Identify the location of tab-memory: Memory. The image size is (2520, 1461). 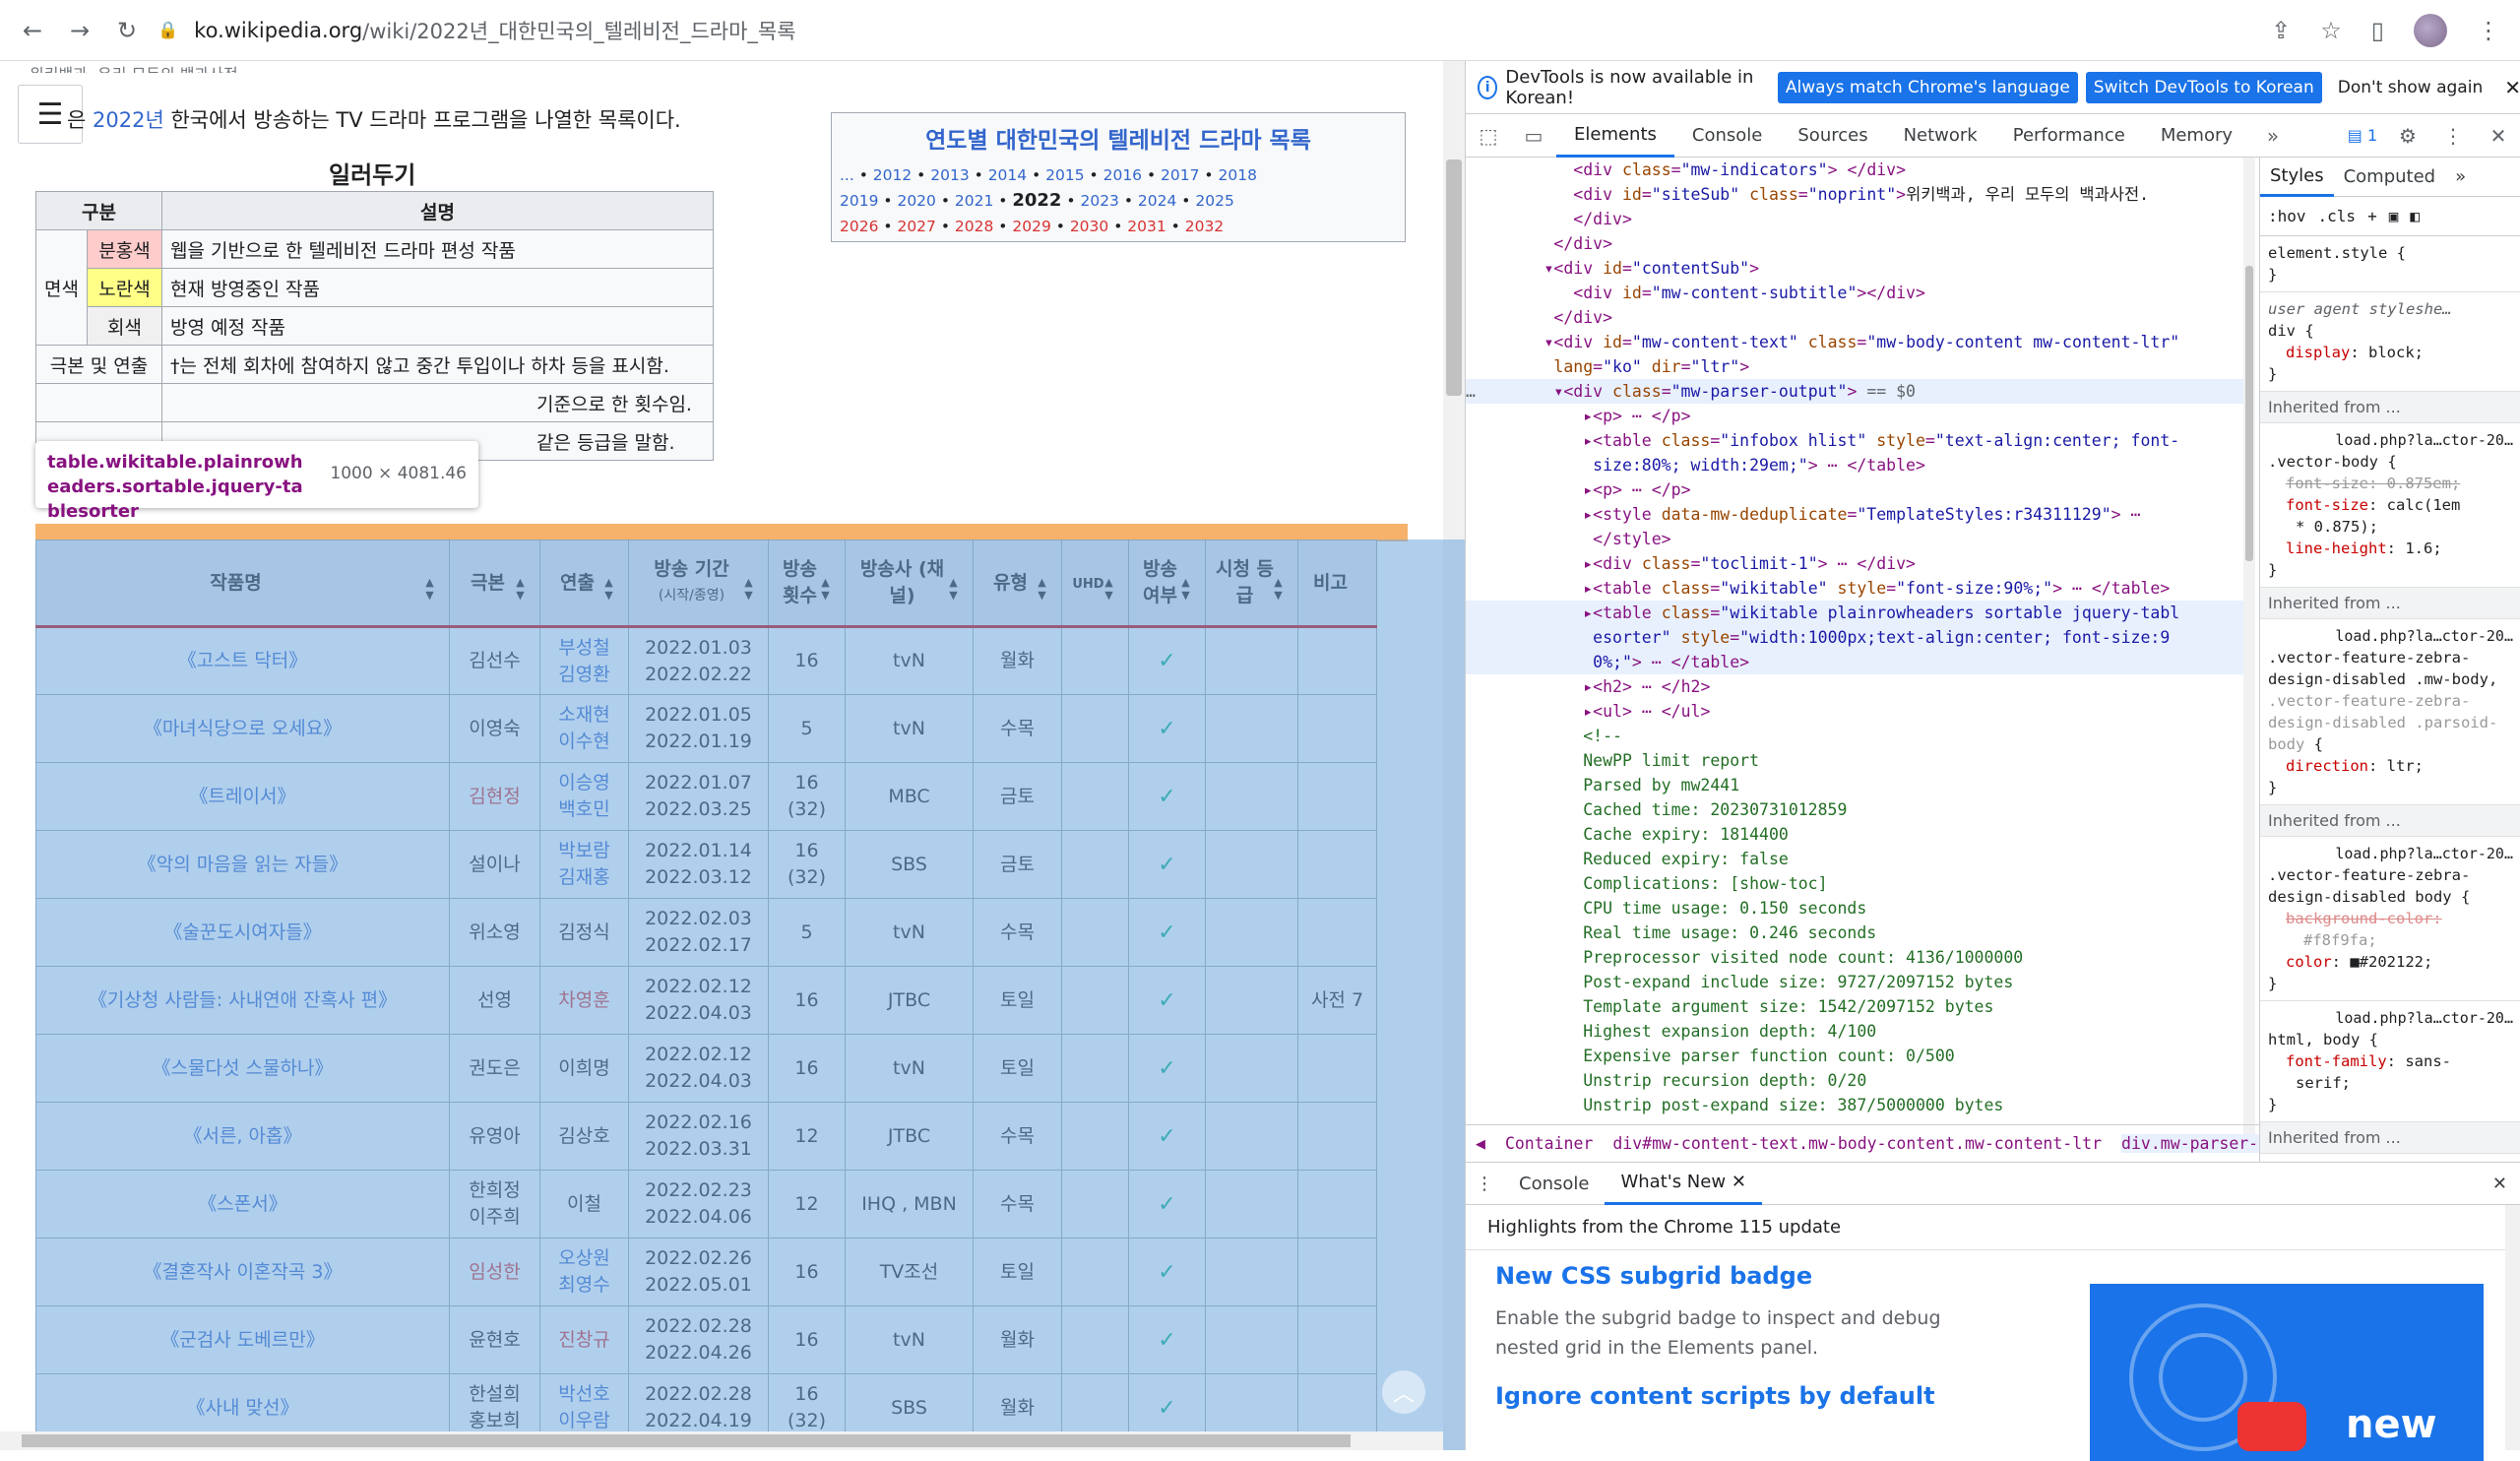
(2196, 136).